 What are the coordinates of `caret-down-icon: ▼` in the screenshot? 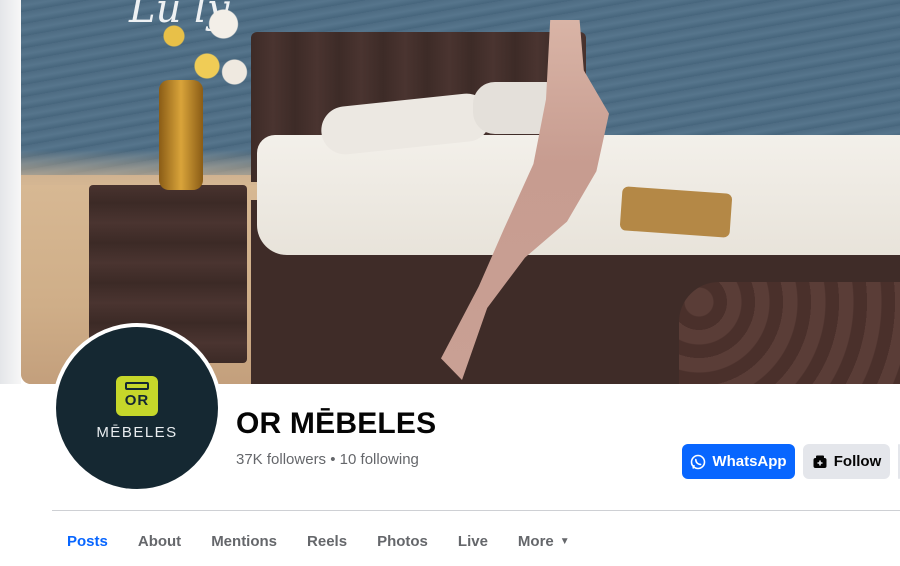 It's located at (564, 541).